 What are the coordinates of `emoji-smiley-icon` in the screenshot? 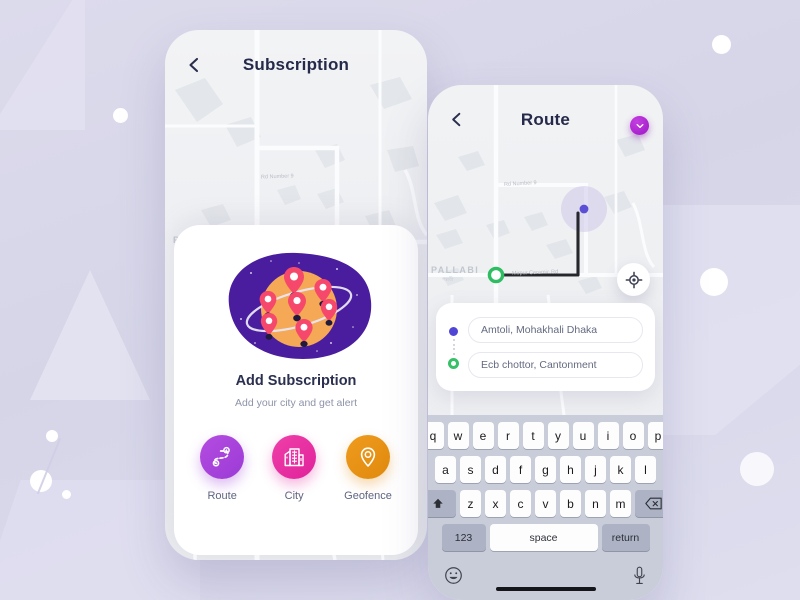 It's located at (453, 575).